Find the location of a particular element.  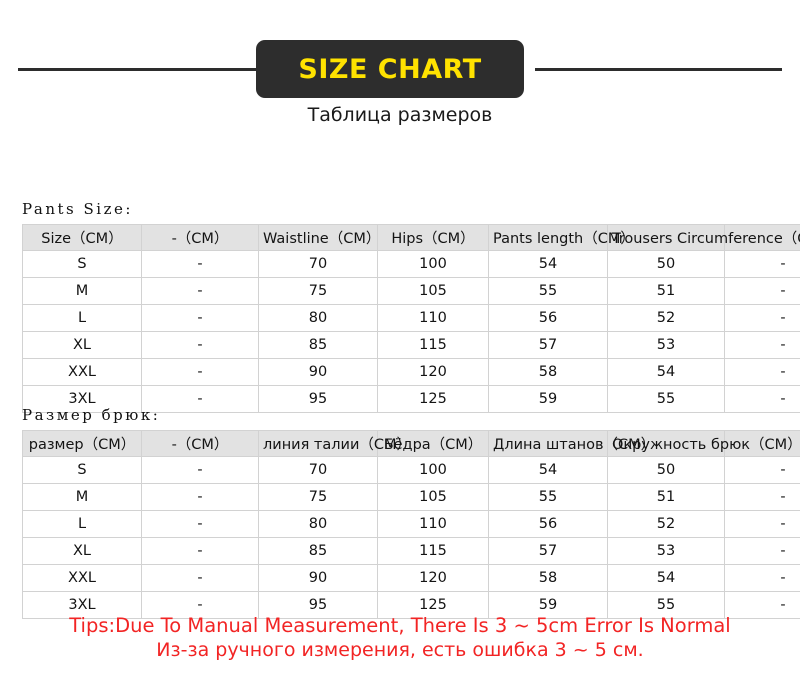

column-header-bedra: Бёдра（CM） is located at coordinates (433, 443).